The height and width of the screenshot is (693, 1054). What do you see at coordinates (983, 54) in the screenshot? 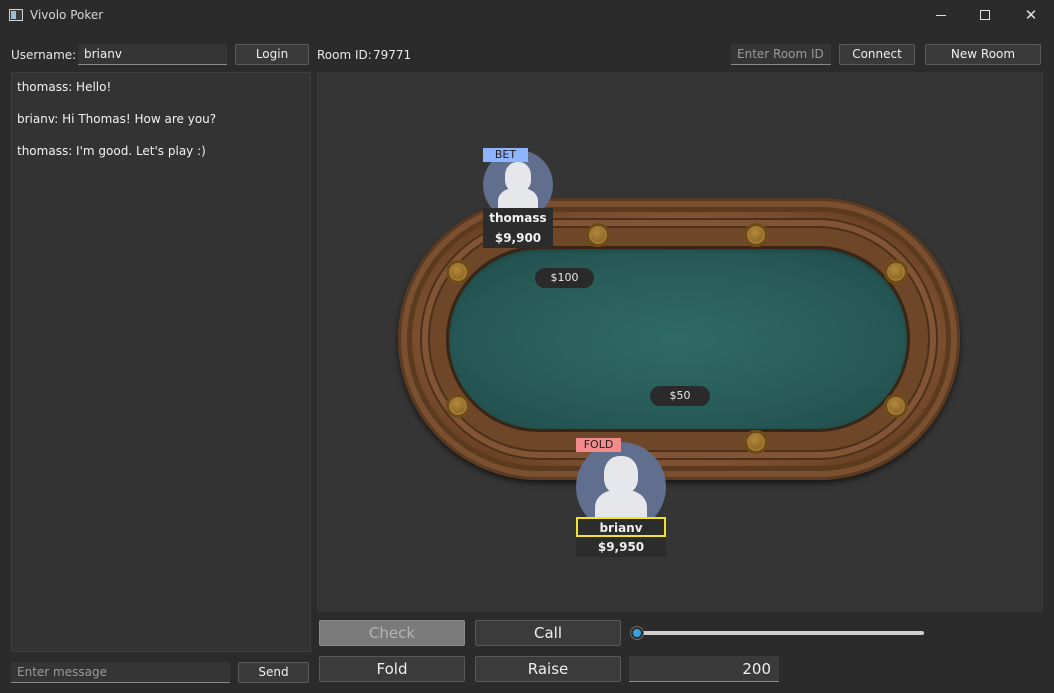
I see `new-room-button: New Room` at bounding box center [983, 54].